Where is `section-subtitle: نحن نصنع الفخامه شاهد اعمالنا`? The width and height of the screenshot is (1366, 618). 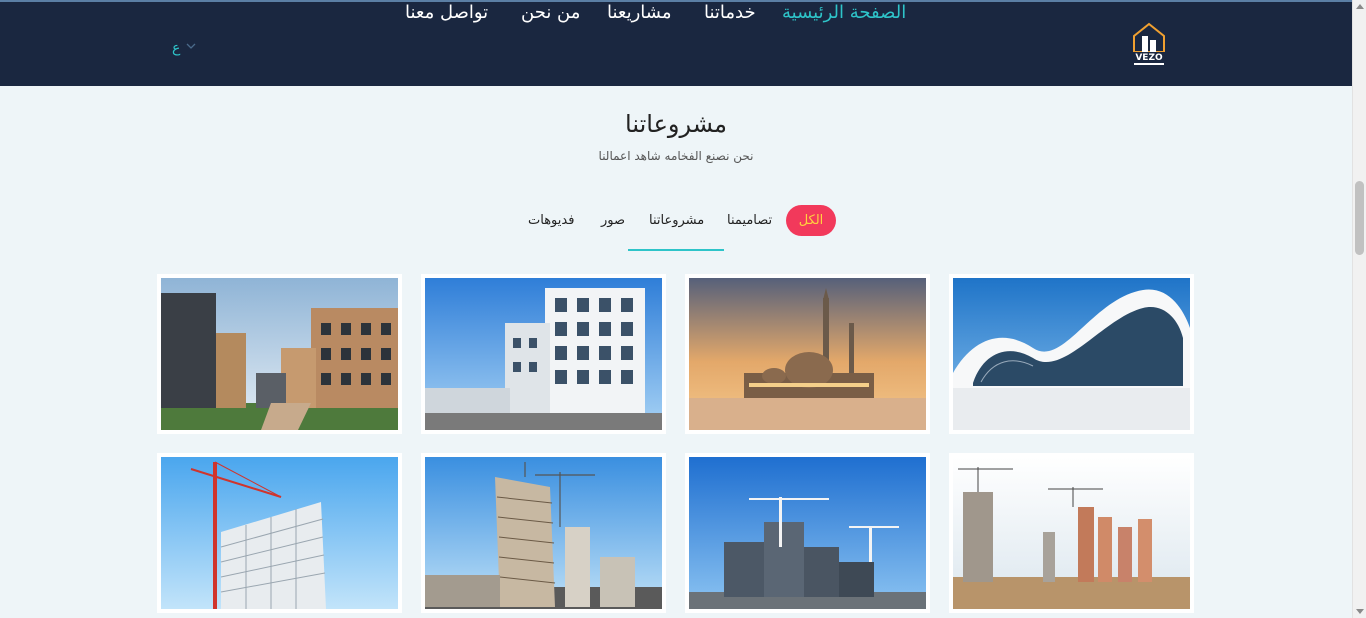
section-subtitle: نحن نصنع الفخامه شاهد اعمالنا is located at coordinates (676, 156).